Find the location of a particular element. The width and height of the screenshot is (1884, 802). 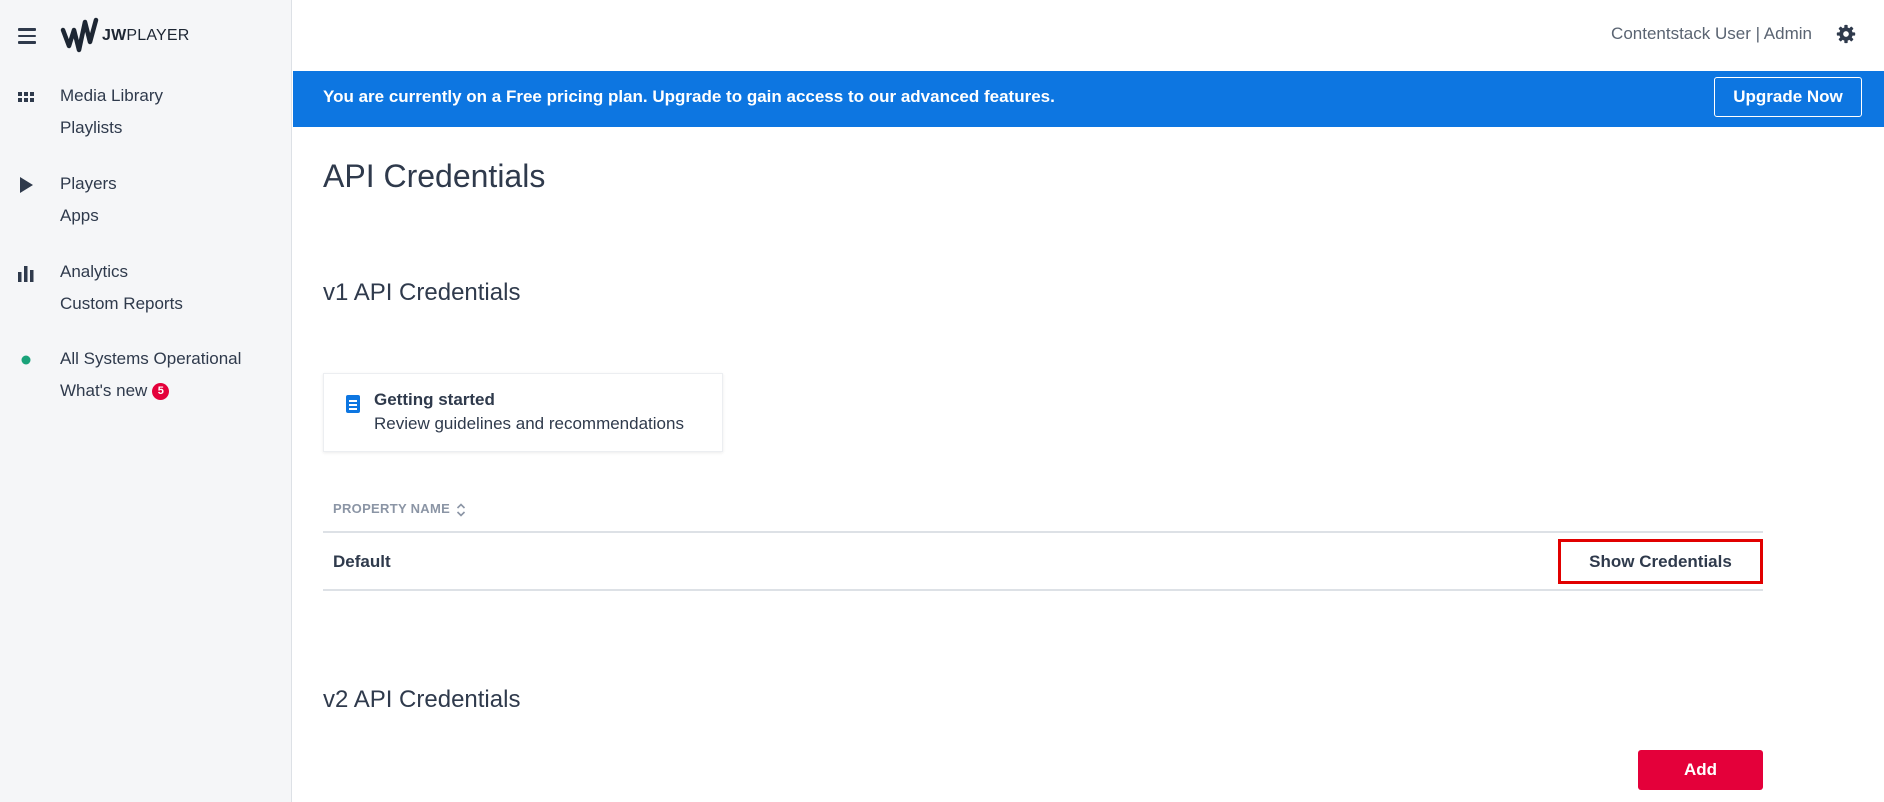

sidebar-item-label: Media Library is located at coordinates (111, 95).